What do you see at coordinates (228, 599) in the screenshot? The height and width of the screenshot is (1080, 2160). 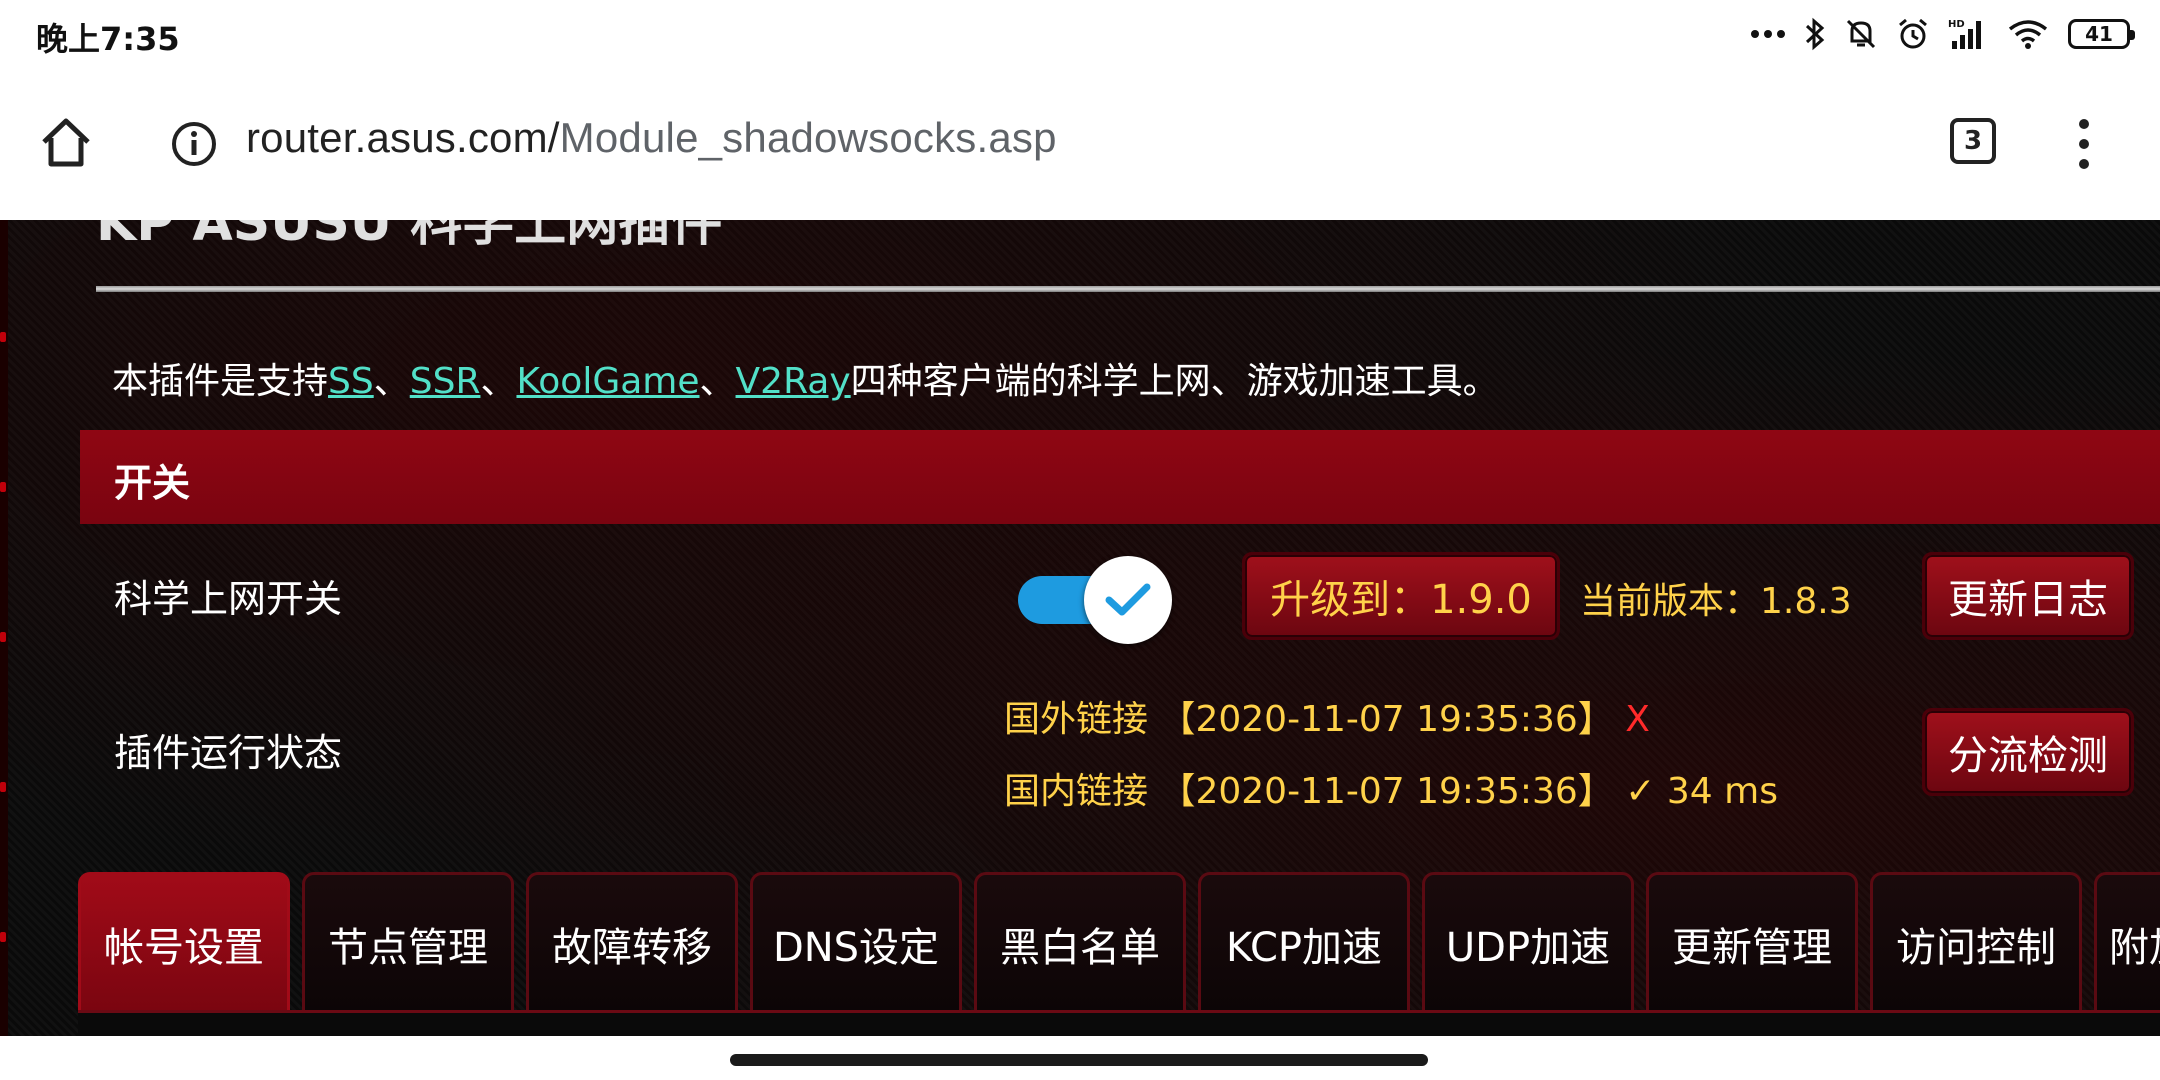 I see `switch-row-label: 科学上网开关` at bounding box center [228, 599].